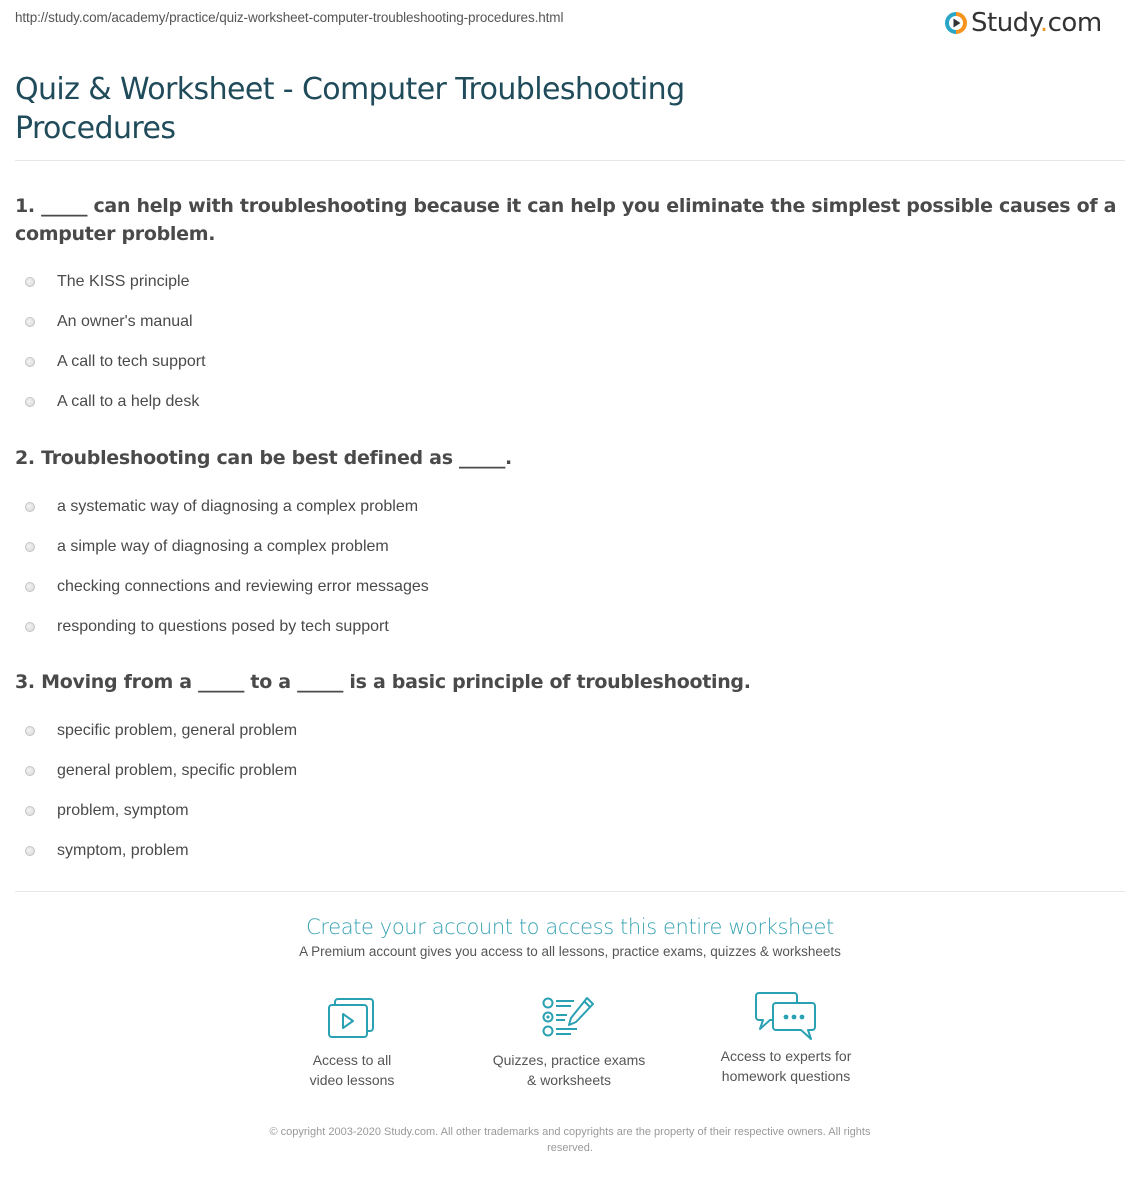 This screenshot has width=1140, height=1188. Describe the element at coordinates (123, 850) in the screenshot. I see `option-label: symptom, problem` at that location.